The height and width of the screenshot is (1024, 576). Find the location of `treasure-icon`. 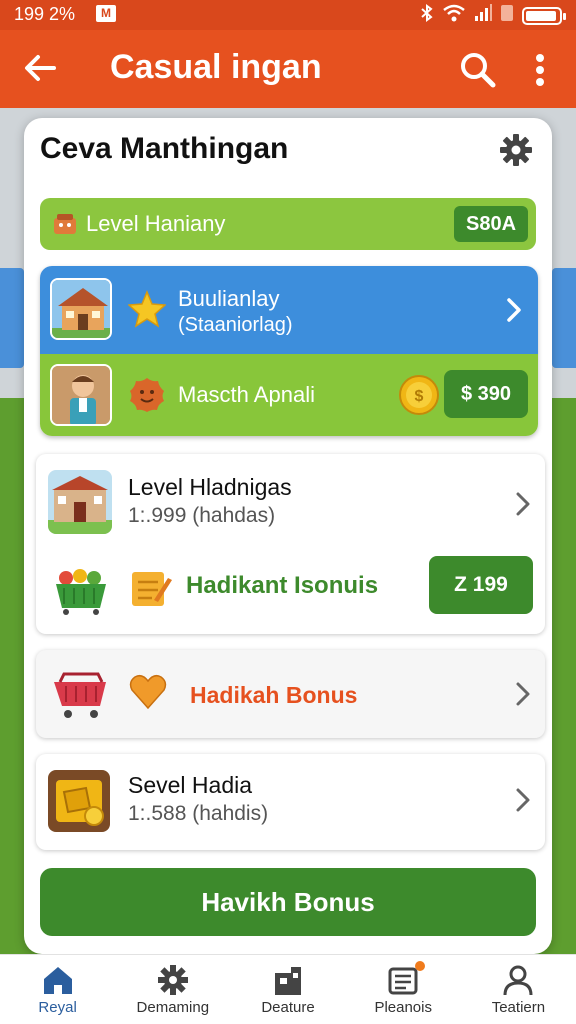

treasure-icon is located at coordinates (65, 224).